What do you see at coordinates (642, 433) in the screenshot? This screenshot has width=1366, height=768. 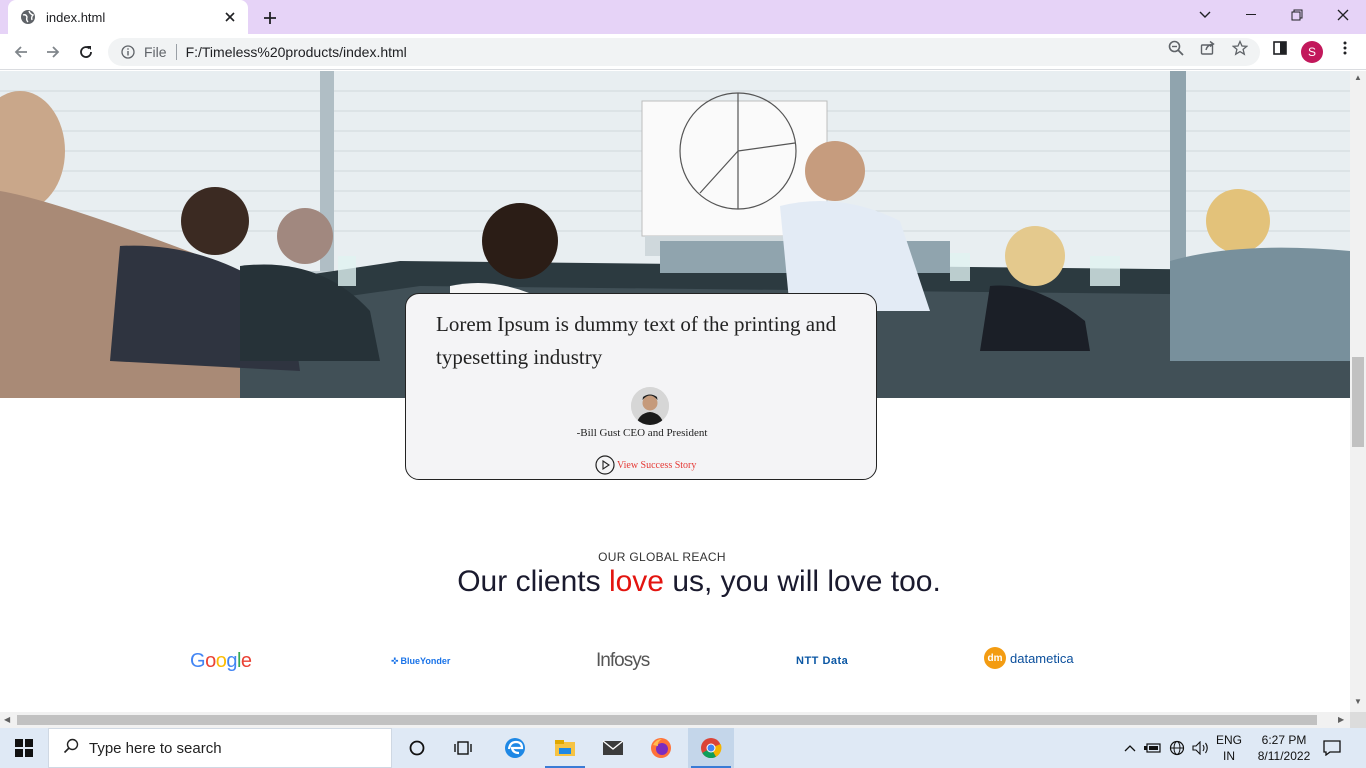 I see `testimonial-author: -Bill Gust CEO and President` at bounding box center [642, 433].